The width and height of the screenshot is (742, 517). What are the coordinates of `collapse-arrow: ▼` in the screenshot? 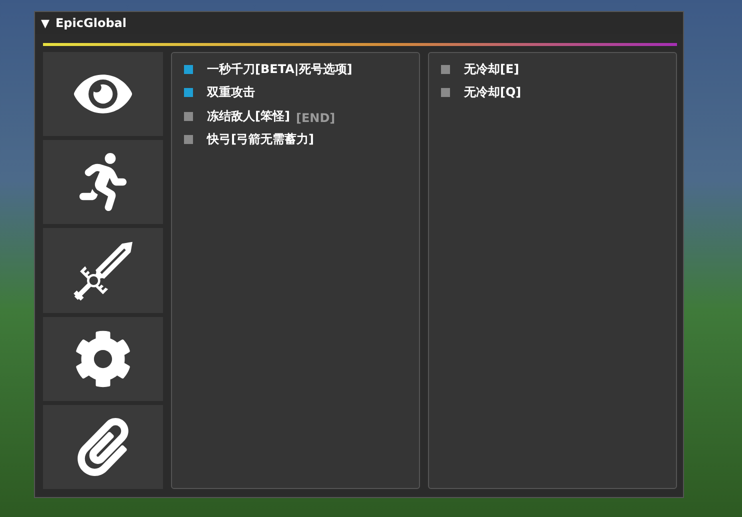 It's located at (45, 23).